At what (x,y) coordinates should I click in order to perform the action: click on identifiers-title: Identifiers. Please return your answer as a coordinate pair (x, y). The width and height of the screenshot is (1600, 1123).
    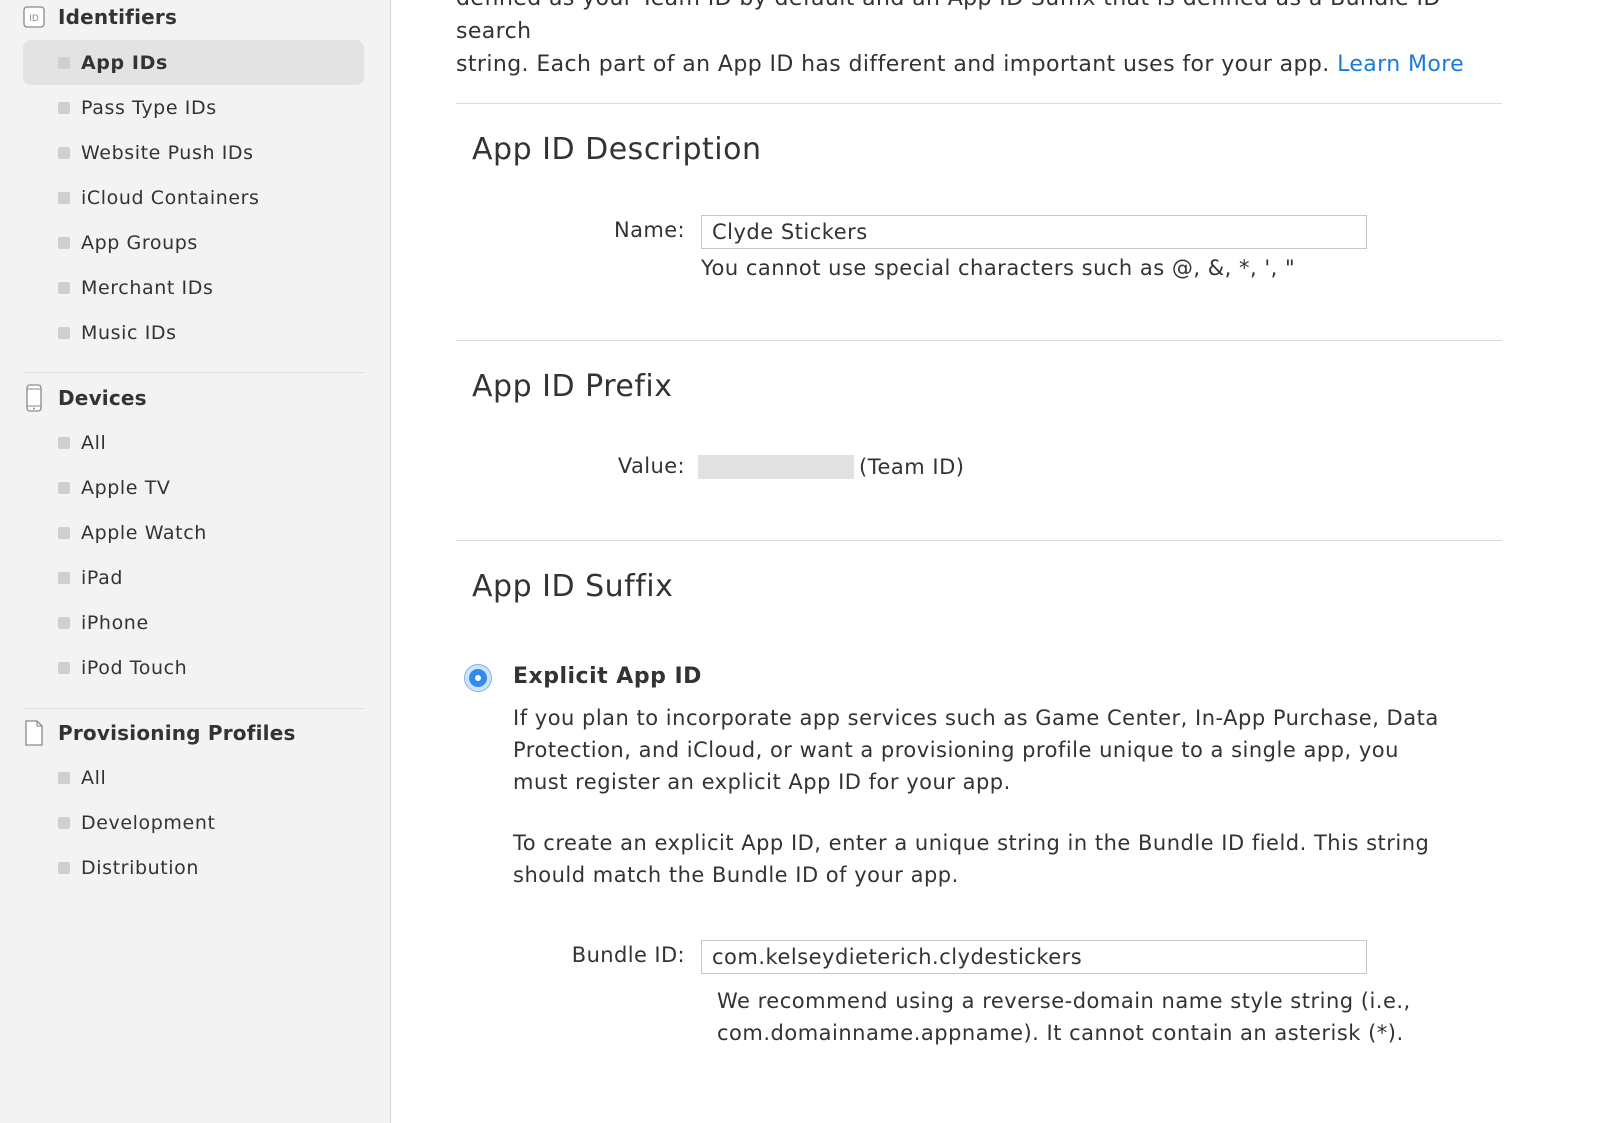
    Looking at the image, I should click on (118, 17).